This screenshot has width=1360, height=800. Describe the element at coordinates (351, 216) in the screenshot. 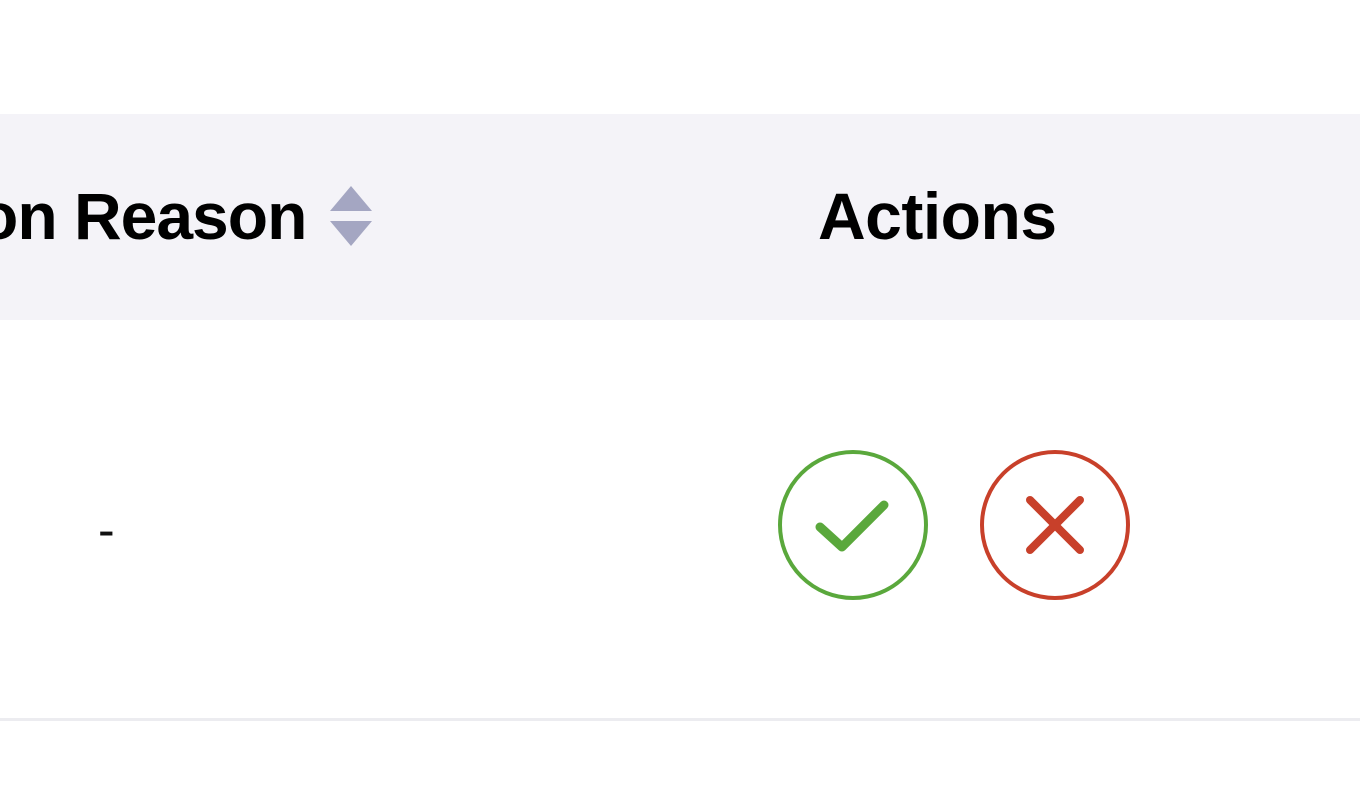

I see `sort-icon` at that location.